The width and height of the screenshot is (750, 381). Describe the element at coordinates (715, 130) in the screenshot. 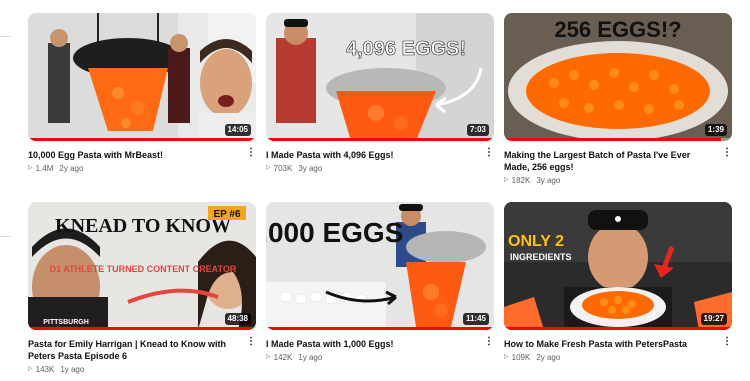

I see `duration-badge: 1:39` at that location.